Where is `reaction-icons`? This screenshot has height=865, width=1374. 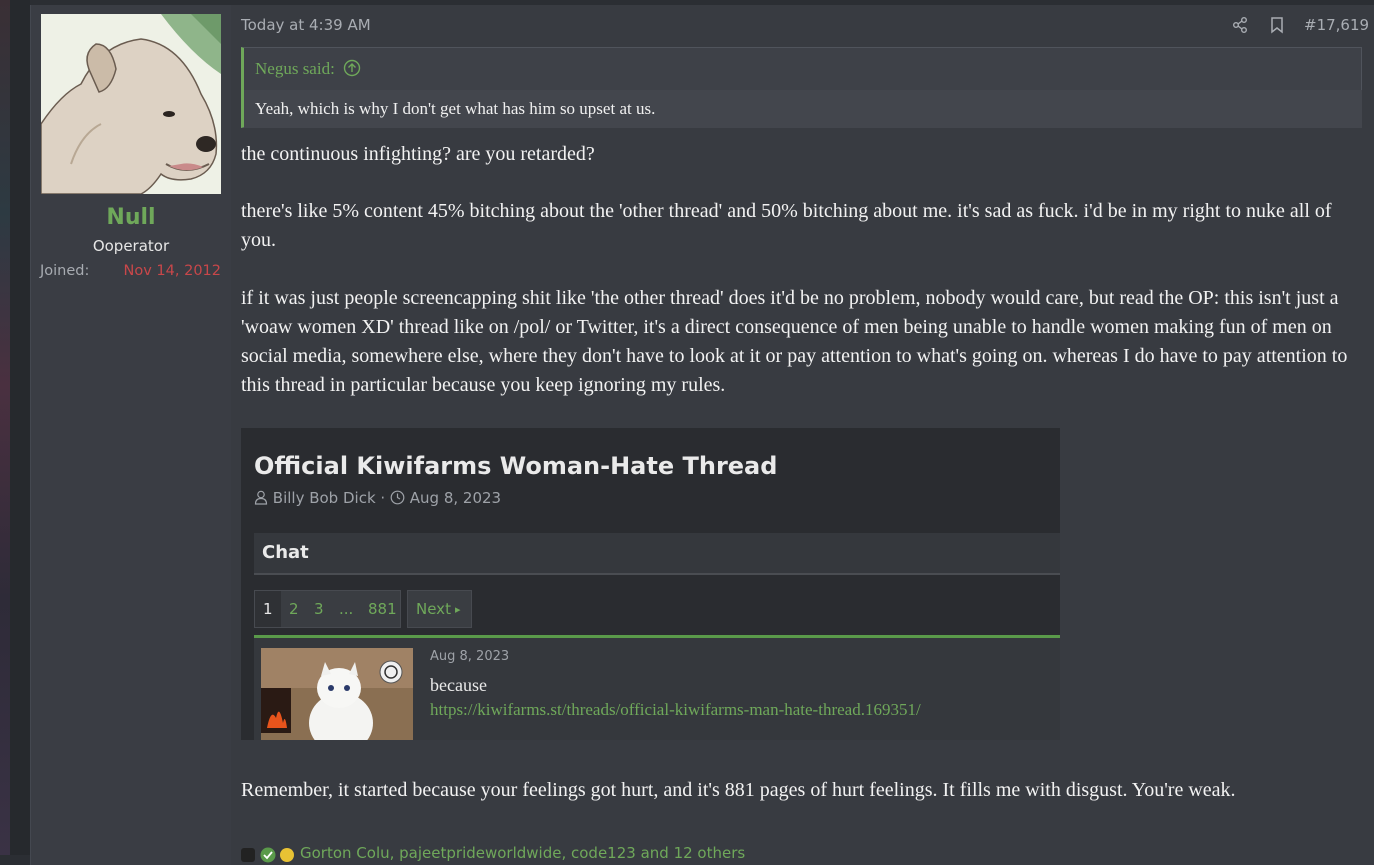 reaction-icons is located at coordinates (269, 854).